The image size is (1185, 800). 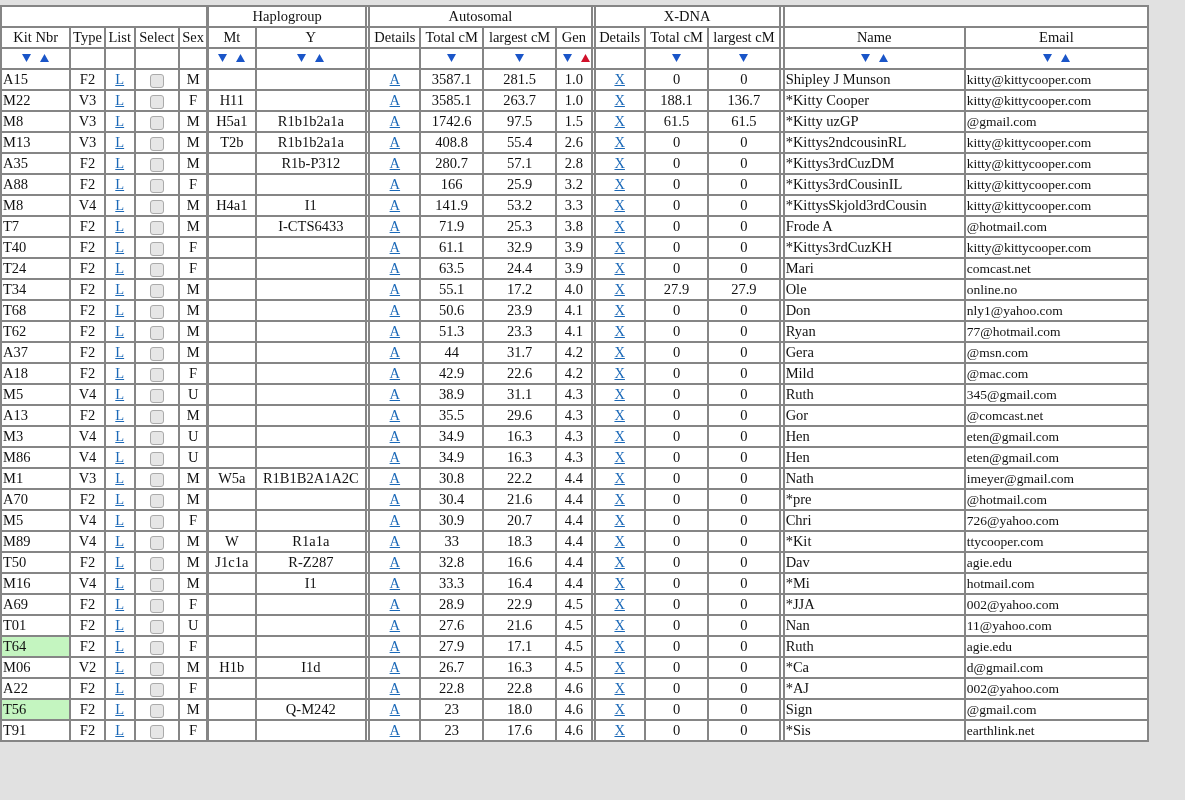 I want to click on mt-haplogroup: H4a1, so click(x=232, y=205).